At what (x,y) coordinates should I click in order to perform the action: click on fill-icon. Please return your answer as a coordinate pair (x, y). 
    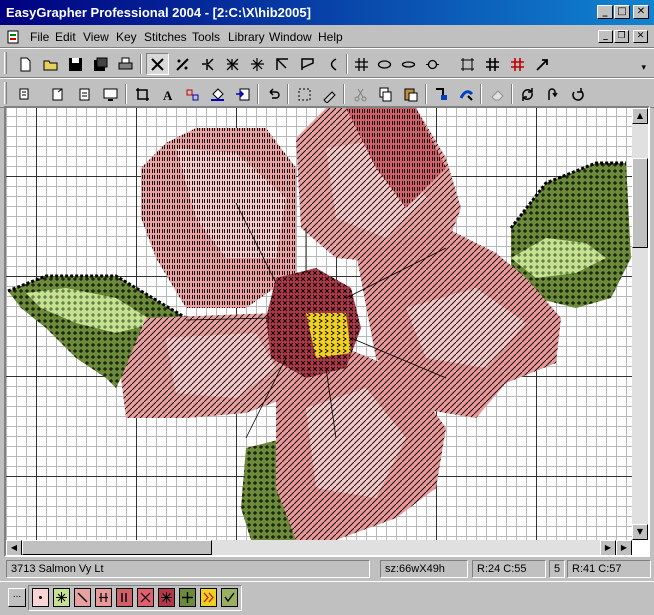
    Looking at the image, I should click on (217, 94).